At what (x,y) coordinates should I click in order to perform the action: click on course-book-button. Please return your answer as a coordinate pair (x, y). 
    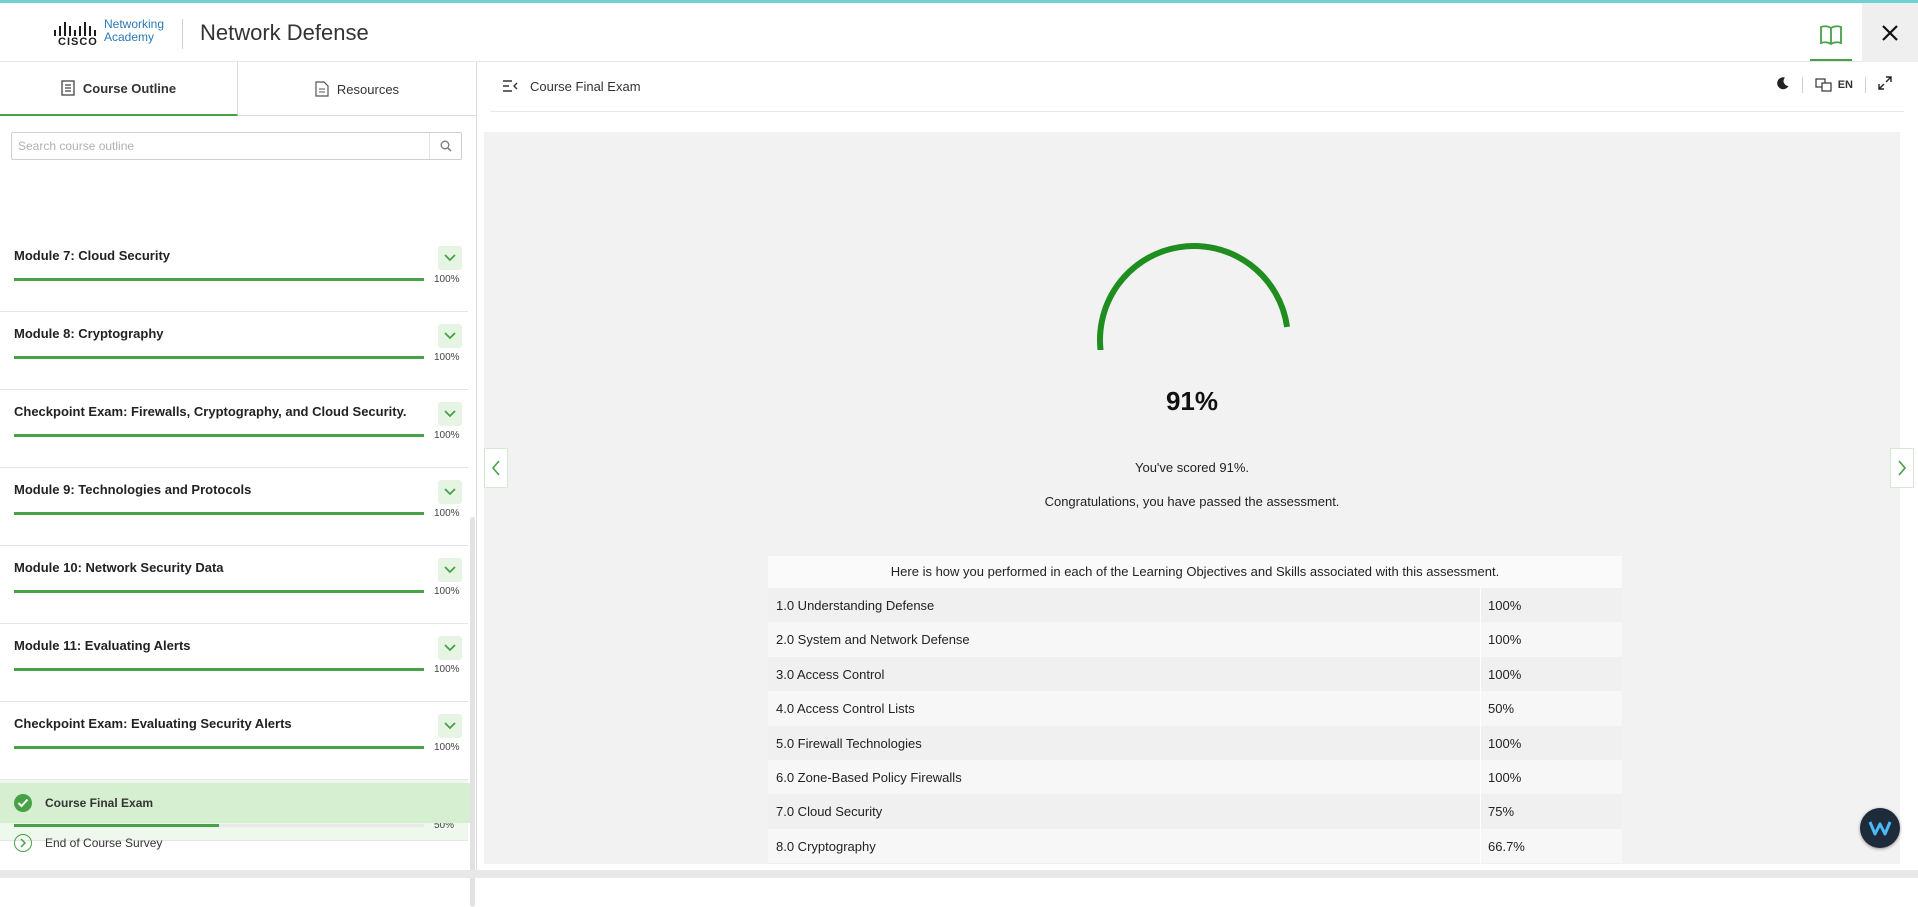
    Looking at the image, I should click on (1831, 36).